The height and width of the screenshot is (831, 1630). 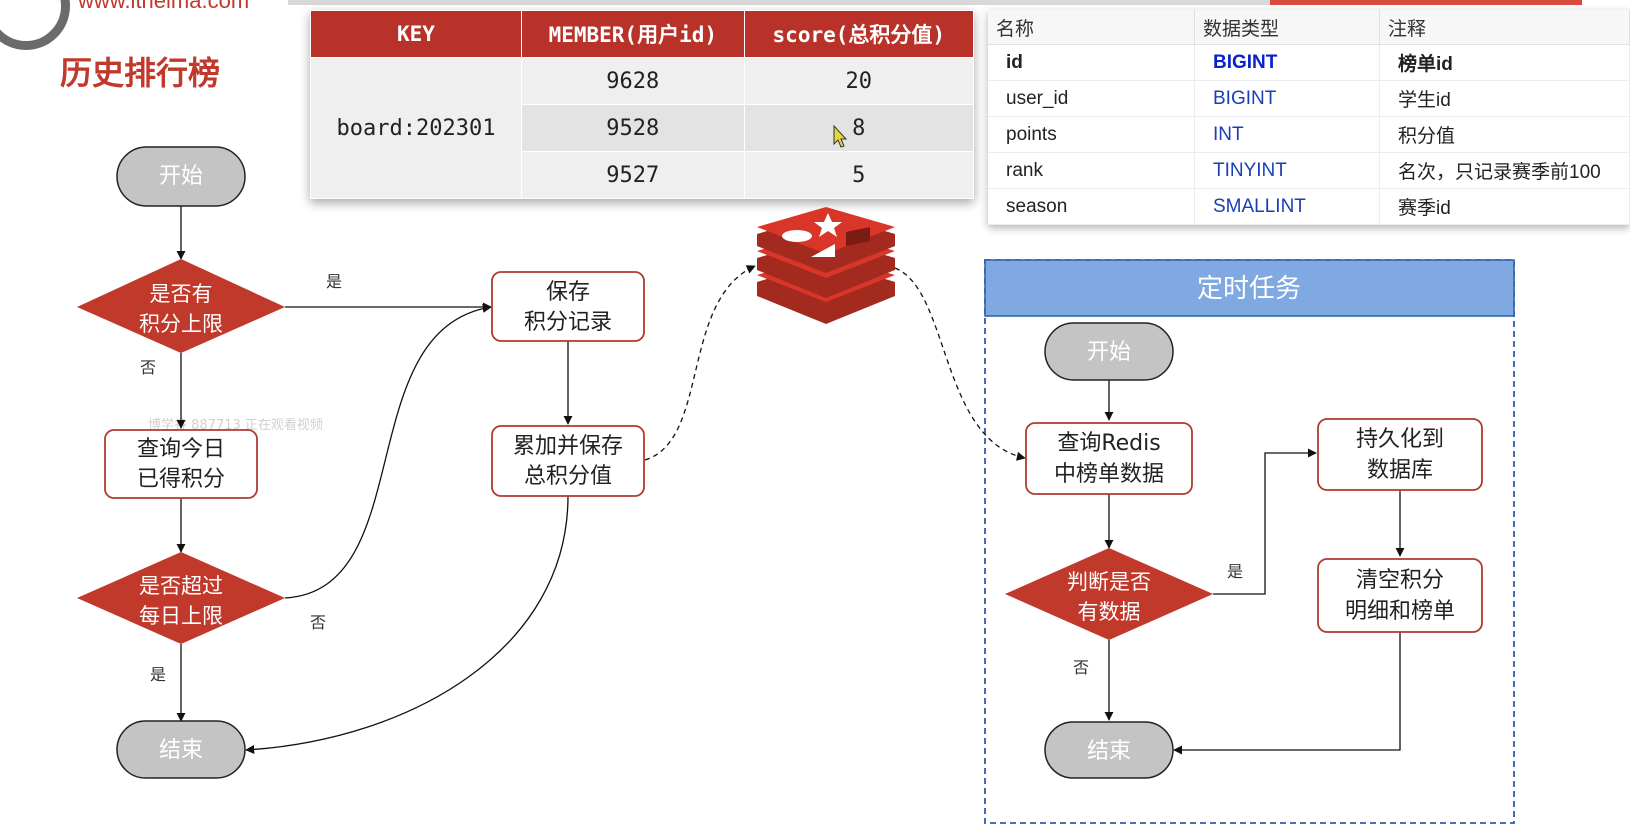 What do you see at coordinates (181, 449) in the screenshot?
I see `process-label: 查询今日` at bounding box center [181, 449].